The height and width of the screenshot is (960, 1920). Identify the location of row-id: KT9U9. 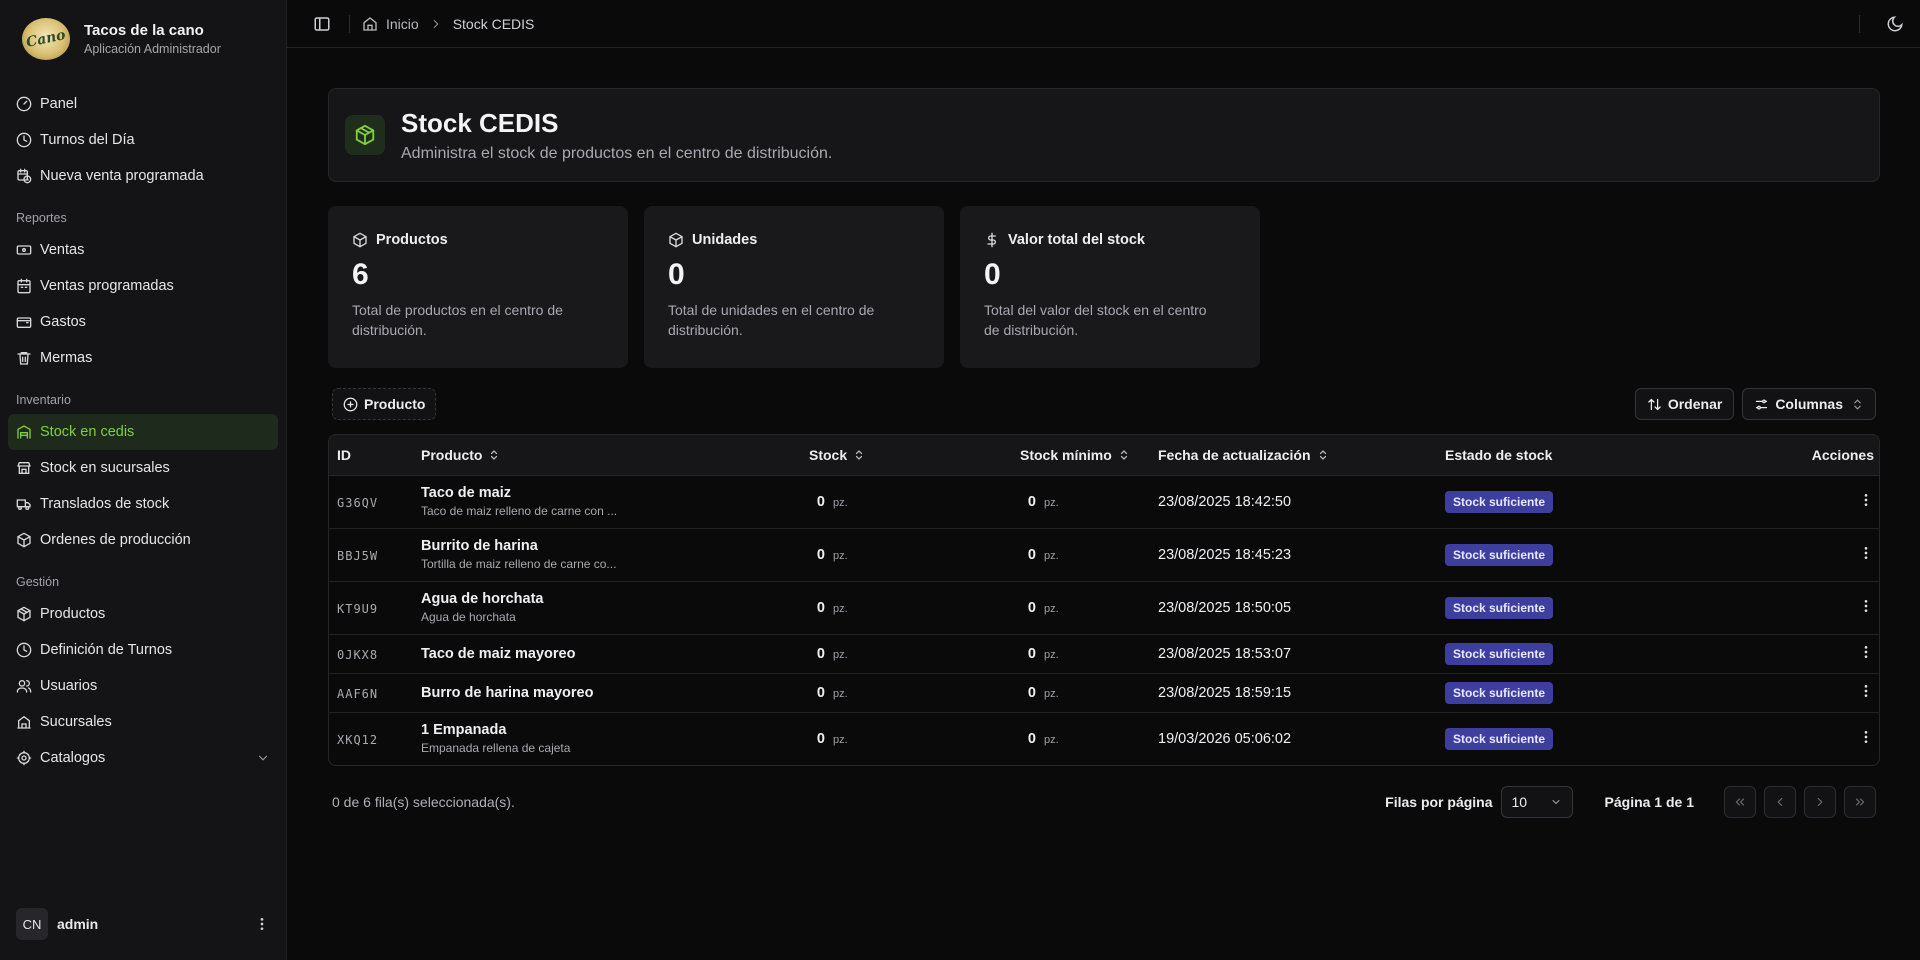
(358, 608).